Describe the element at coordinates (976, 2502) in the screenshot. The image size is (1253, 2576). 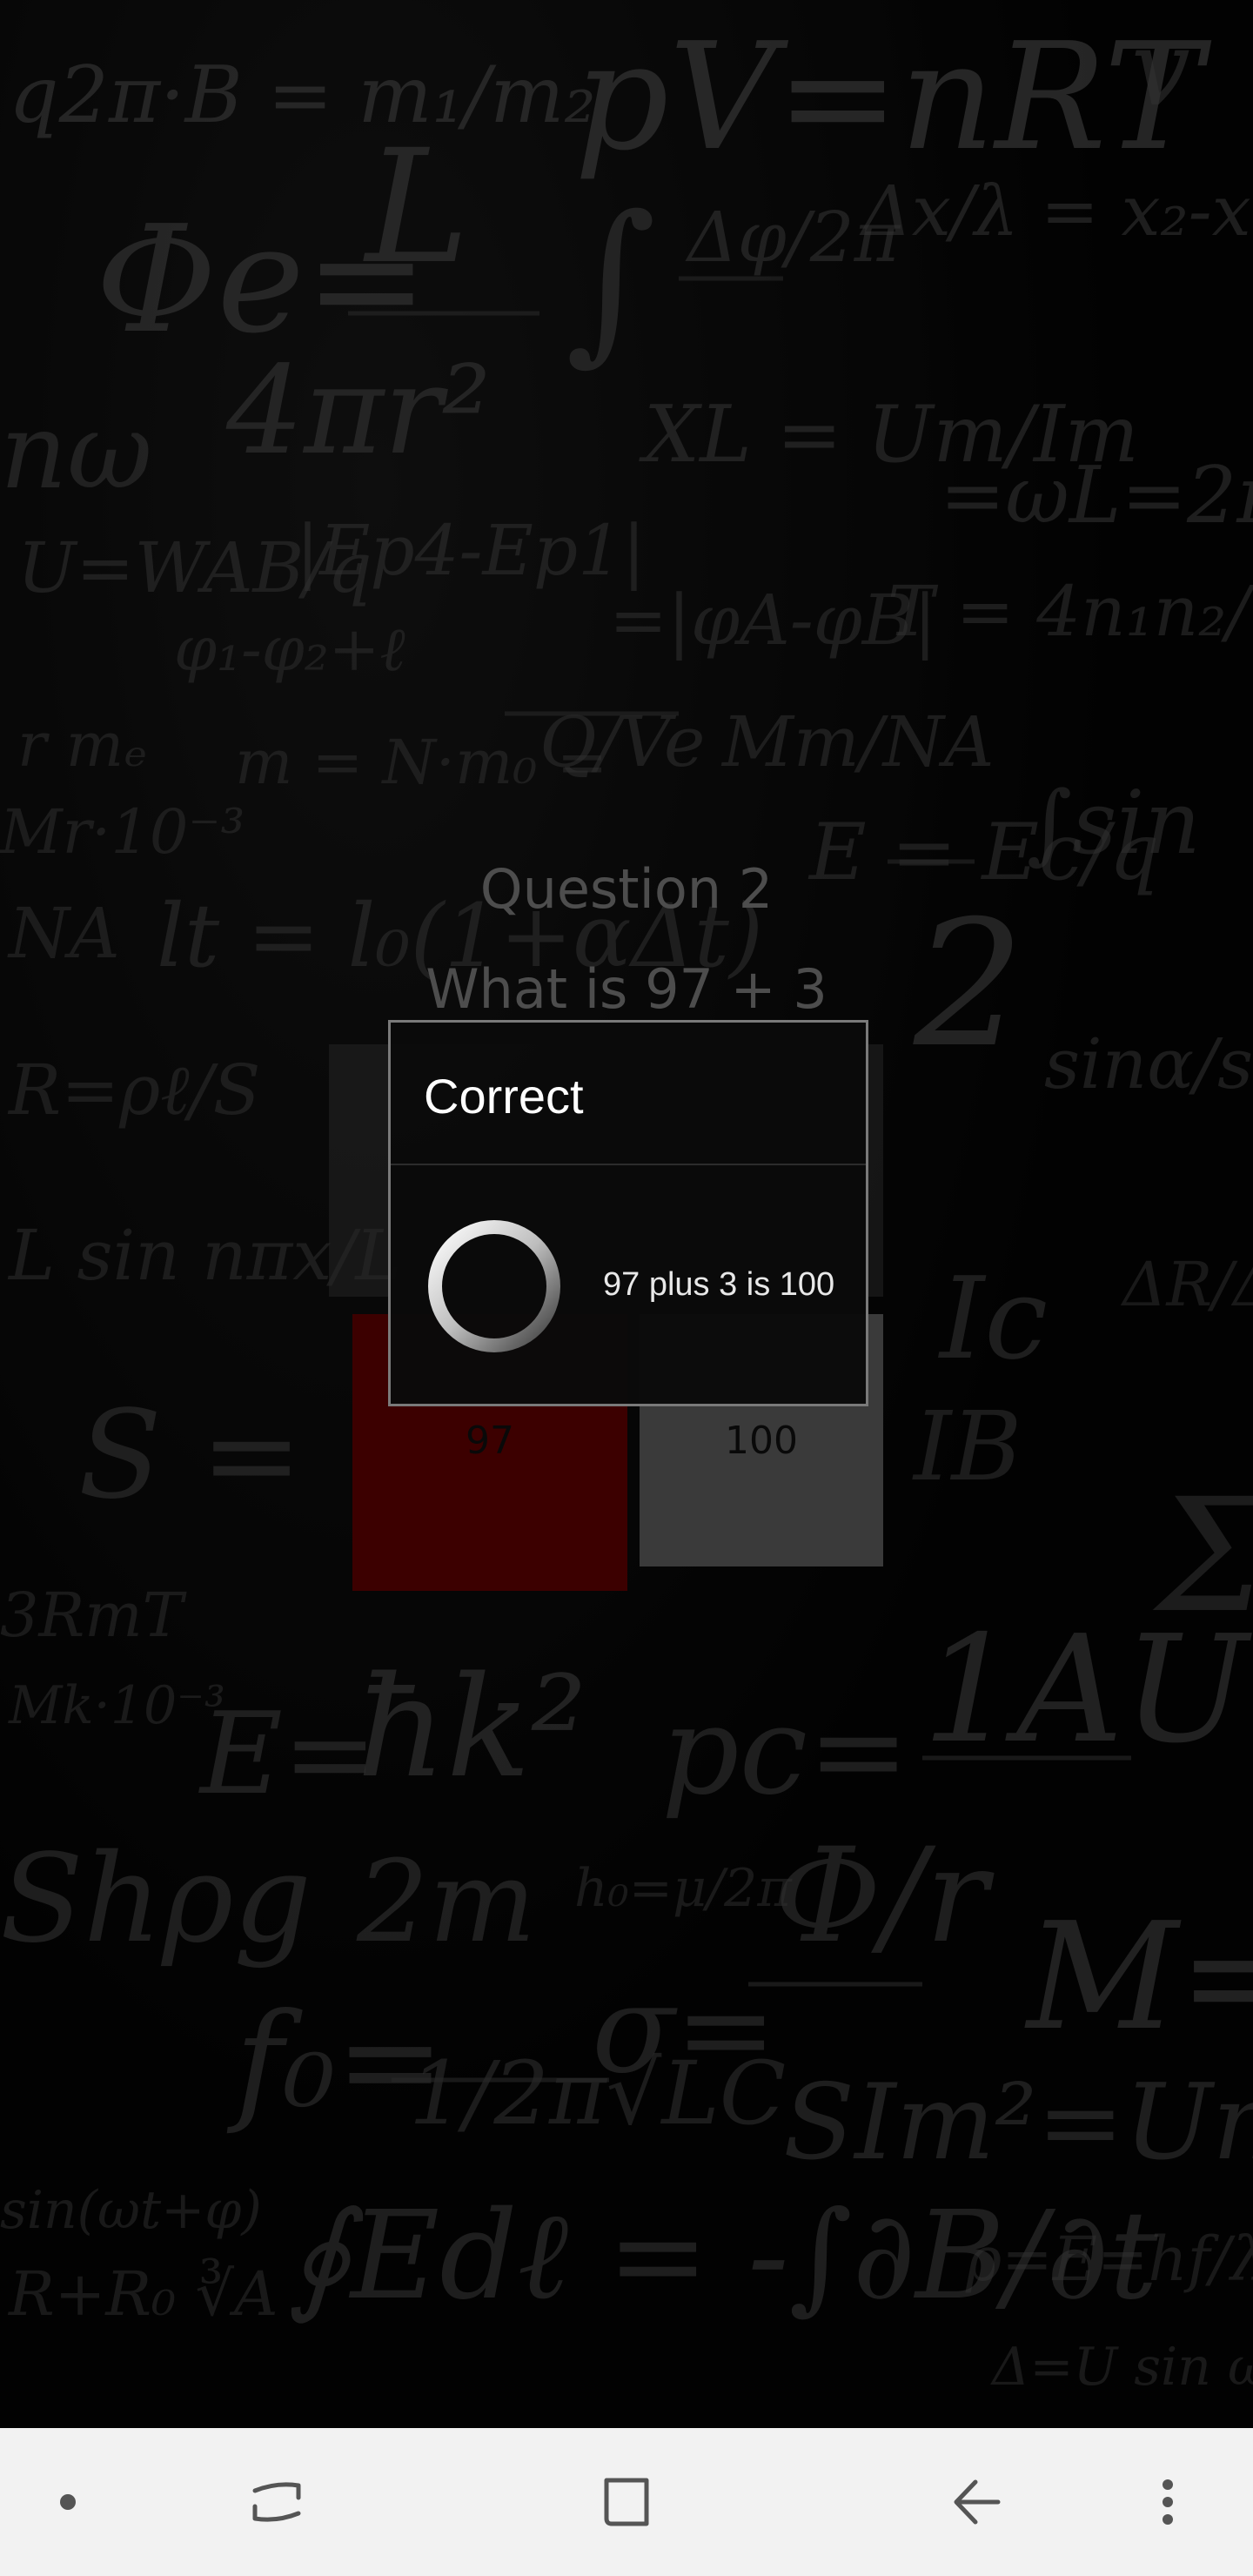
I see `back-icon` at that location.